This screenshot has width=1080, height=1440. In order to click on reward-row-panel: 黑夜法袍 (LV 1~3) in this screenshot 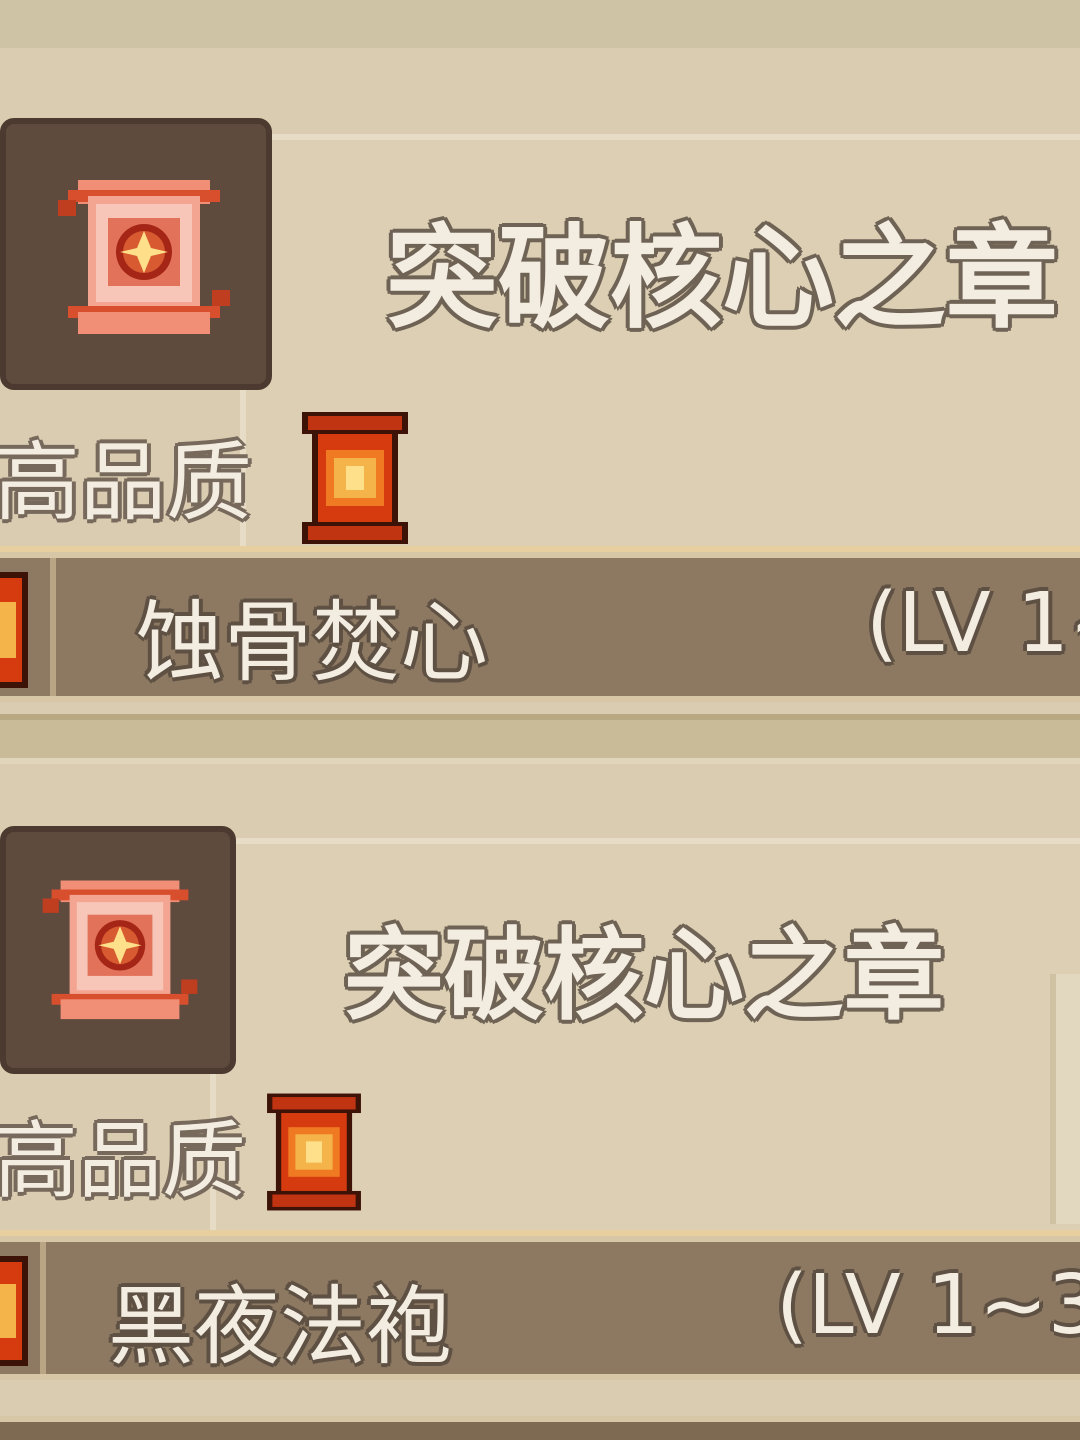, I will do `click(560, 1309)`.